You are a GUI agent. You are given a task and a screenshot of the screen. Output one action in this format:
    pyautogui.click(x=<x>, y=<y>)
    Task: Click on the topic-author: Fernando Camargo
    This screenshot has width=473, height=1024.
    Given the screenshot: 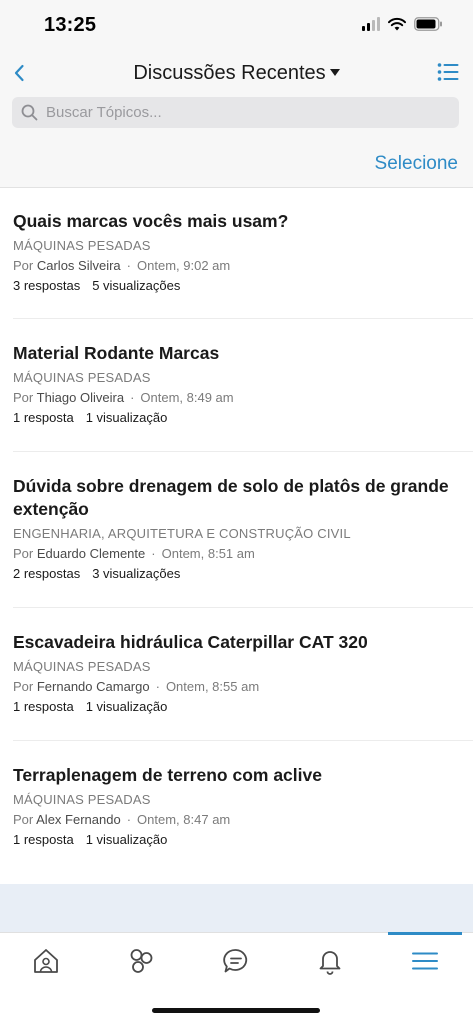 What is the action you would take?
    pyautogui.click(x=93, y=686)
    